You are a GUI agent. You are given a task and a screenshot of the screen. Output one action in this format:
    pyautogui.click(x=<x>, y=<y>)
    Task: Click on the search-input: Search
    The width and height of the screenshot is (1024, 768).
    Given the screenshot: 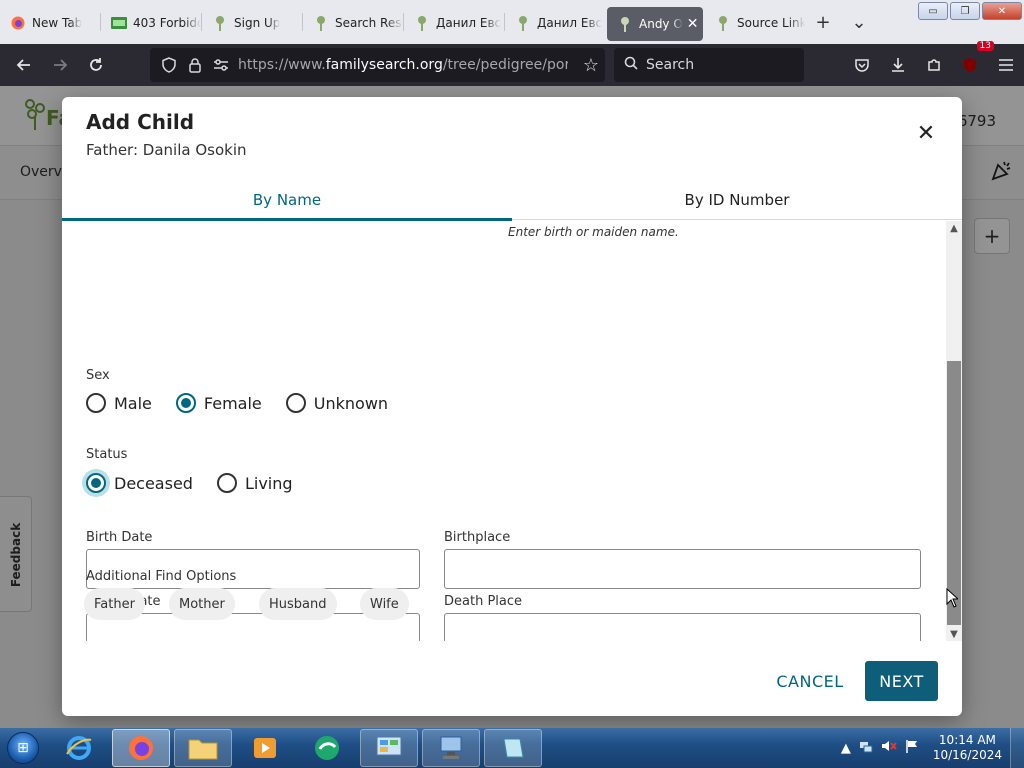 What is the action you would take?
    pyautogui.click(x=709, y=65)
    